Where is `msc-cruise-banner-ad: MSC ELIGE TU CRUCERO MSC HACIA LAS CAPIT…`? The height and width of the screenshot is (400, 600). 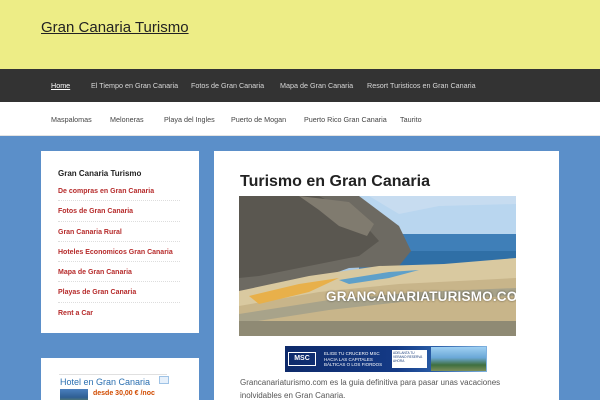 msc-cruise-banner-ad: MSC ELIGE TU CRUCERO MSC HACIA LAS CAPIT… is located at coordinates (386, 359).